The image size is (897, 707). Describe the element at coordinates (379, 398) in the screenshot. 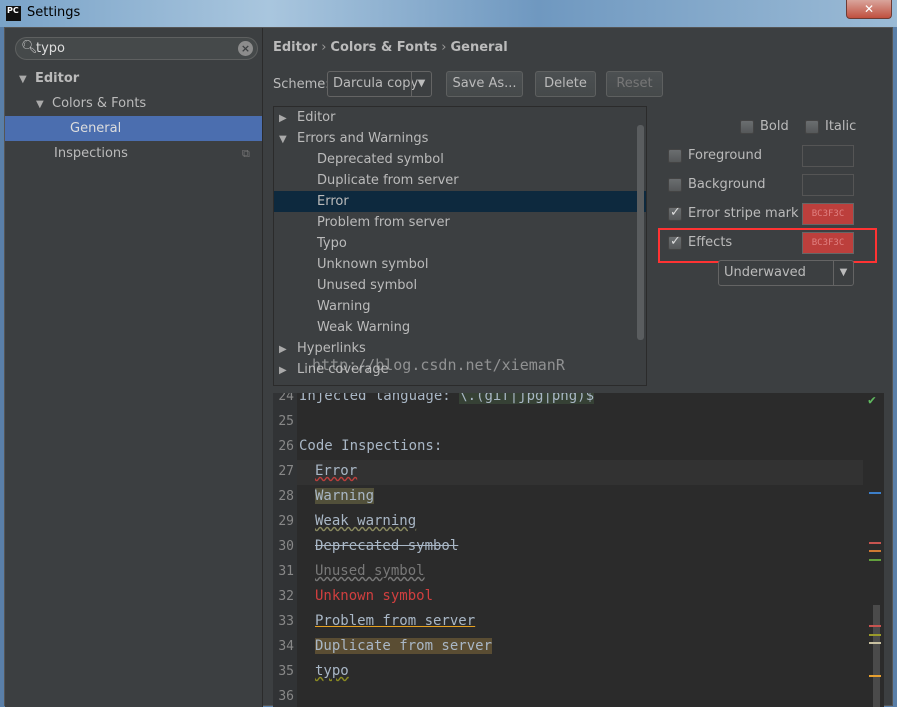

I see `code-text: Injected language:` at that location.